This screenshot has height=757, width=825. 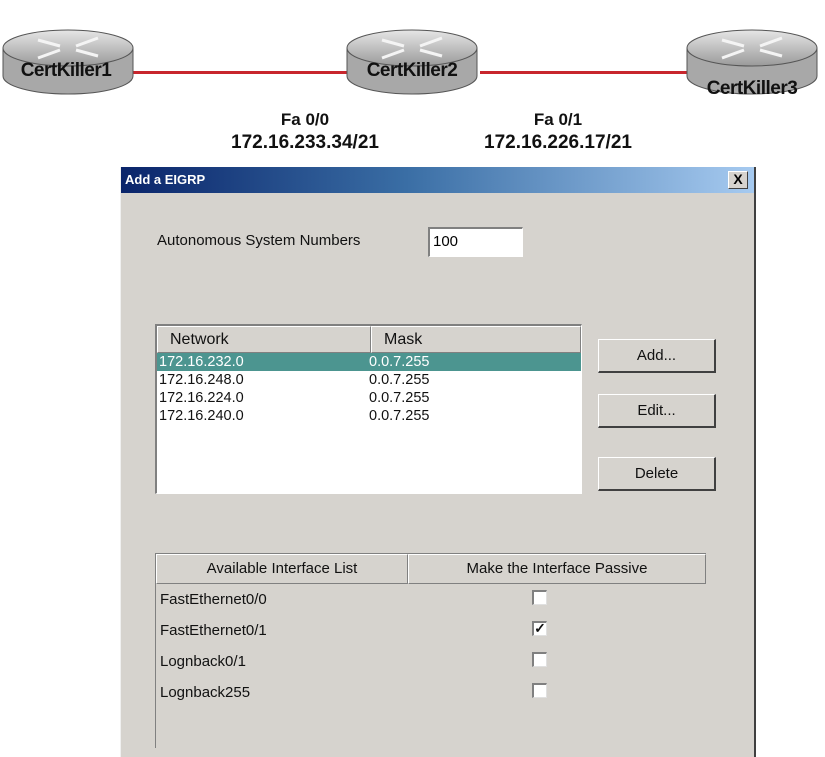 I want to click on table-row: 172.16.232.0 0.0.7.255, so click(x=369, y=362).